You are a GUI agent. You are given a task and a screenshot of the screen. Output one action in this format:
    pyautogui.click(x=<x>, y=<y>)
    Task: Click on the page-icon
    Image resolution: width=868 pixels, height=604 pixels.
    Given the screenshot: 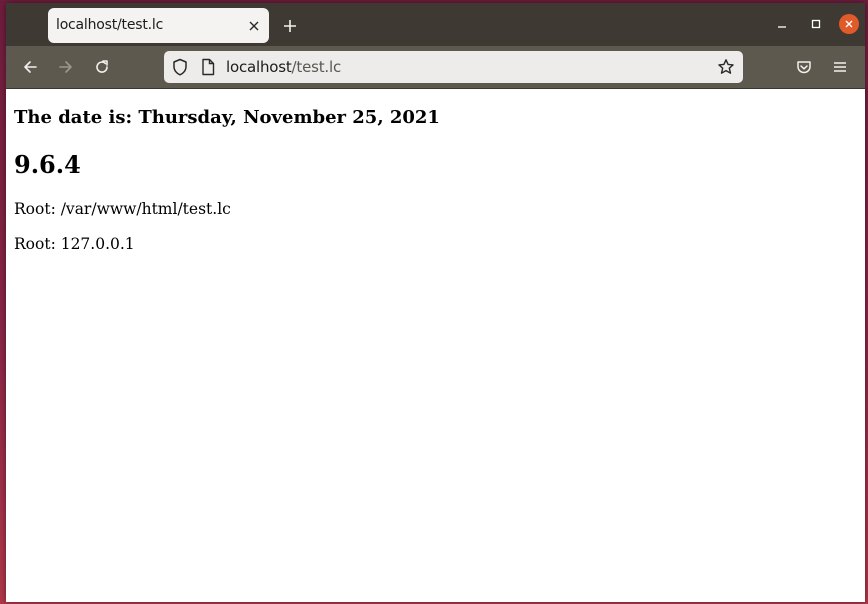 What is the action you would take?
    pyautogui.click(x=208, y=69)
    